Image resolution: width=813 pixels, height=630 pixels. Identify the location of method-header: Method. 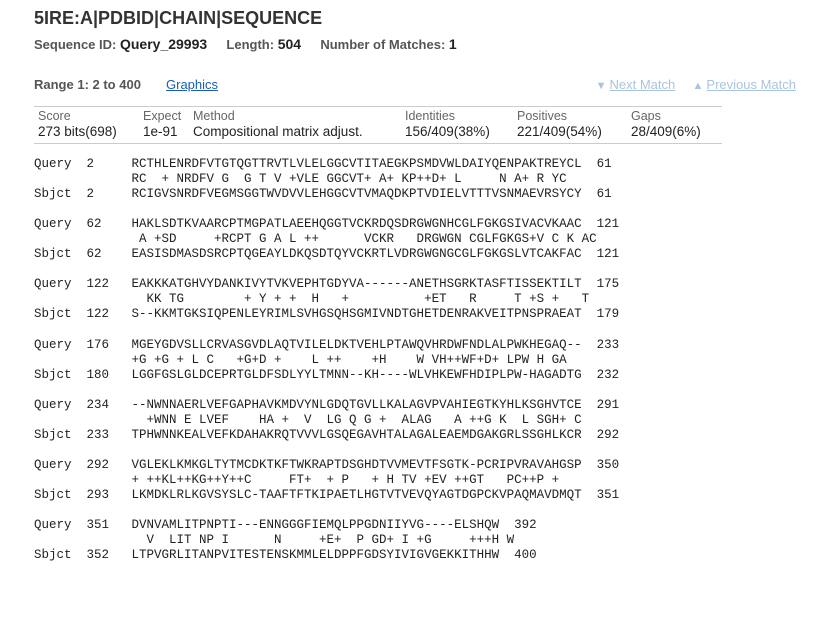
(214, 116).